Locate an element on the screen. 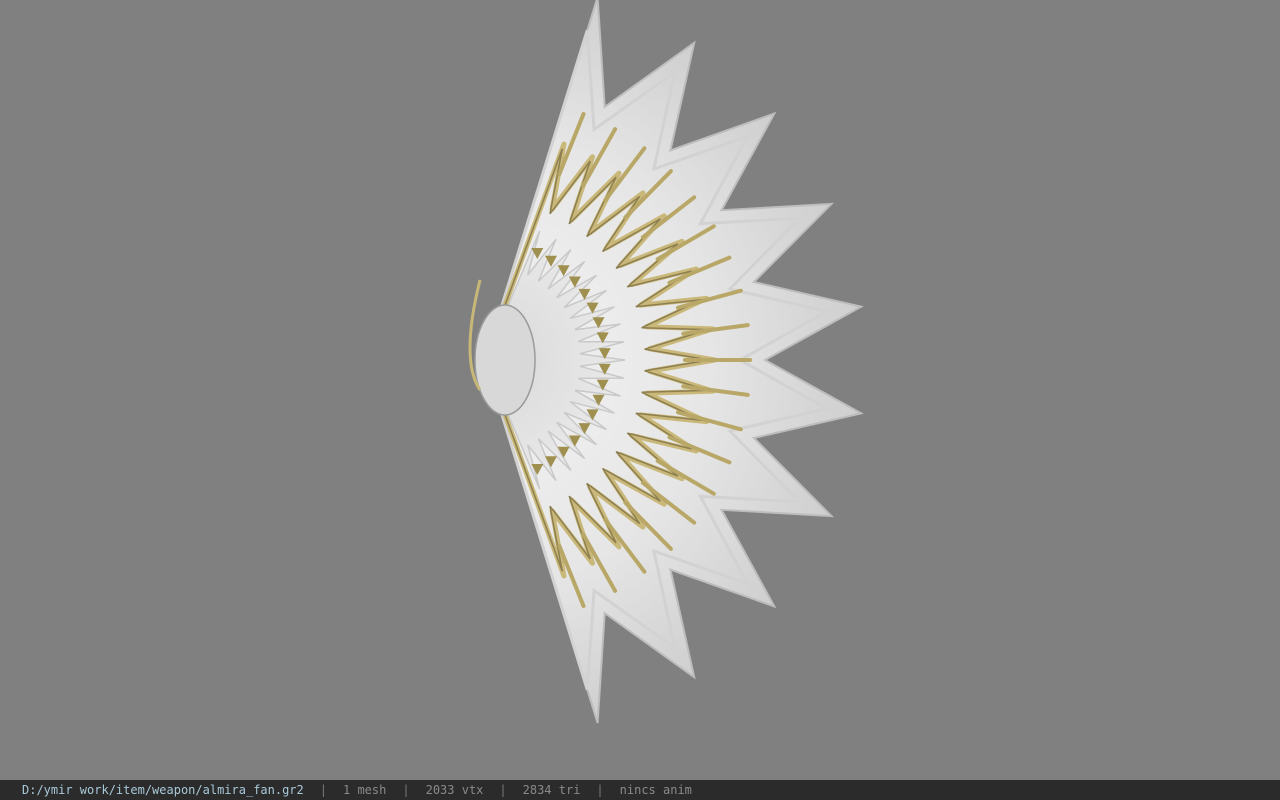  file-path: D:/ymir work/item/weapon/almira_fan.gr2 is located at coordinates (163, 790).